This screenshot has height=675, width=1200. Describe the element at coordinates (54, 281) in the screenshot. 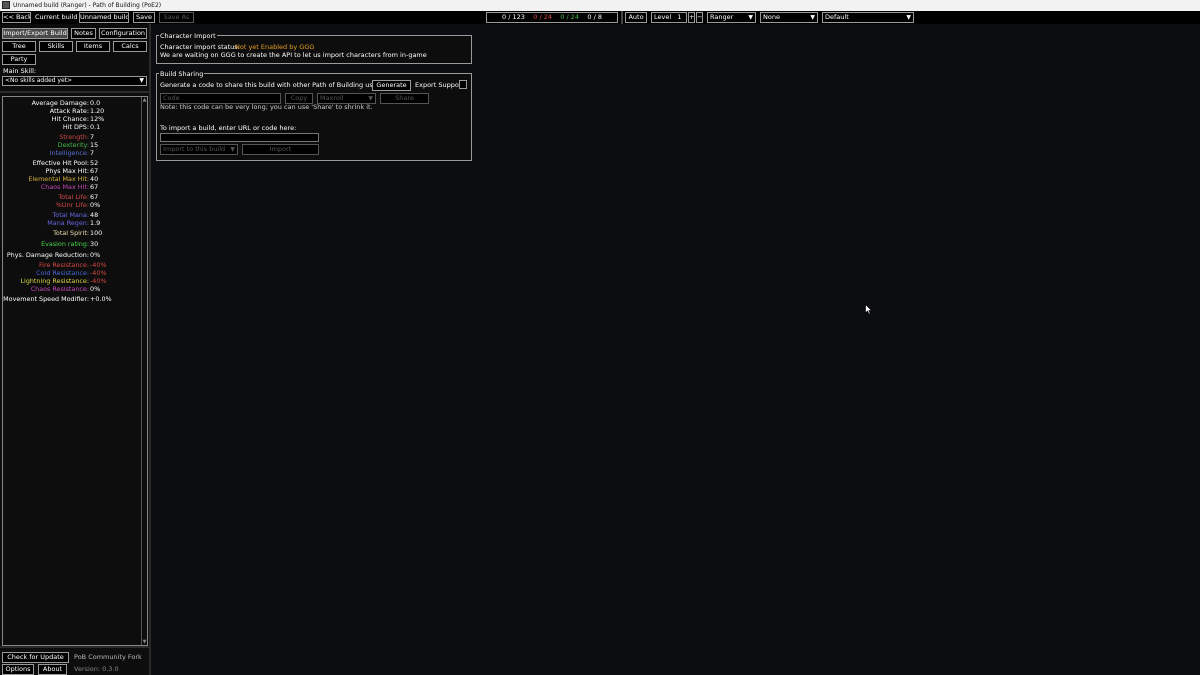

I see `stat-label: Lightning Resistance:` at that location.